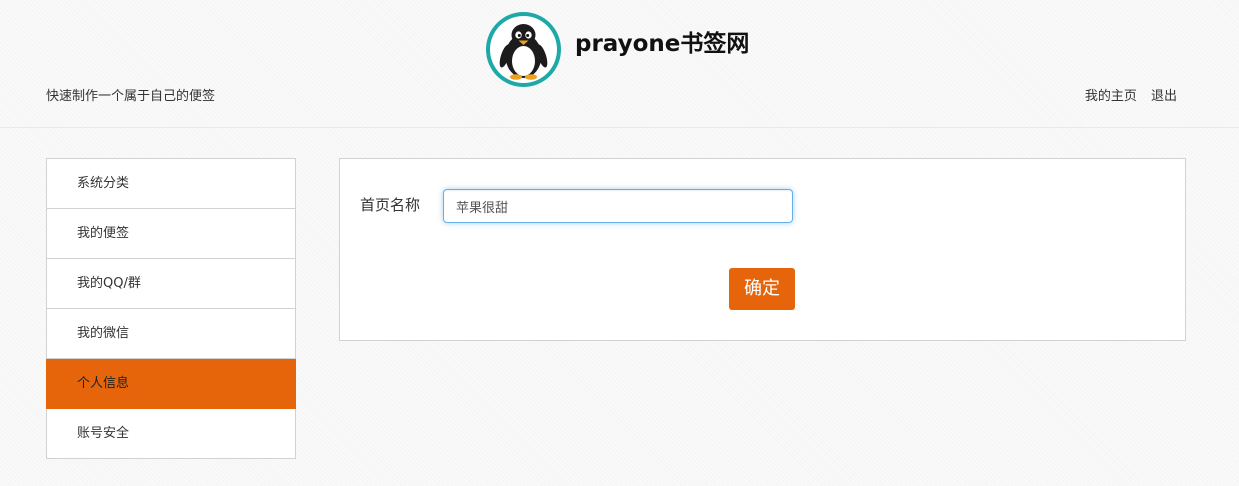  Describe the element at coordinates (171, 284) in the screenshot. I see `sidebar-item-my-qq: 我的QQ/群` at that location.